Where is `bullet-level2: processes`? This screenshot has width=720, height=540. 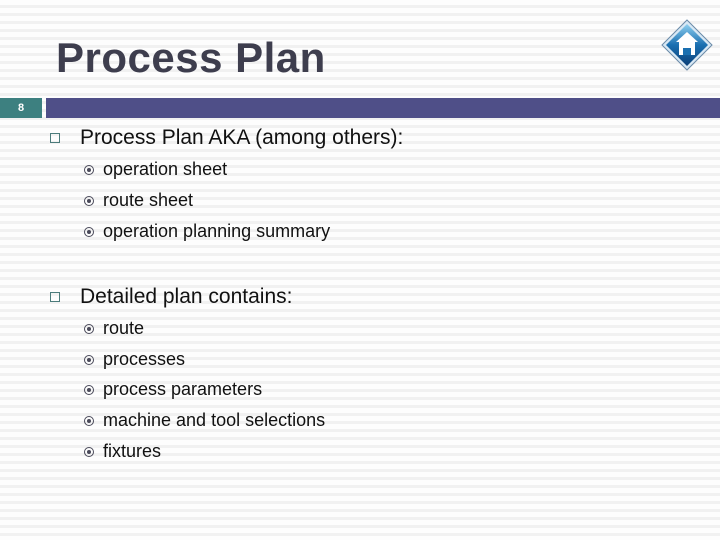
bullet-level2: processes is located at coordinates (134, 359).